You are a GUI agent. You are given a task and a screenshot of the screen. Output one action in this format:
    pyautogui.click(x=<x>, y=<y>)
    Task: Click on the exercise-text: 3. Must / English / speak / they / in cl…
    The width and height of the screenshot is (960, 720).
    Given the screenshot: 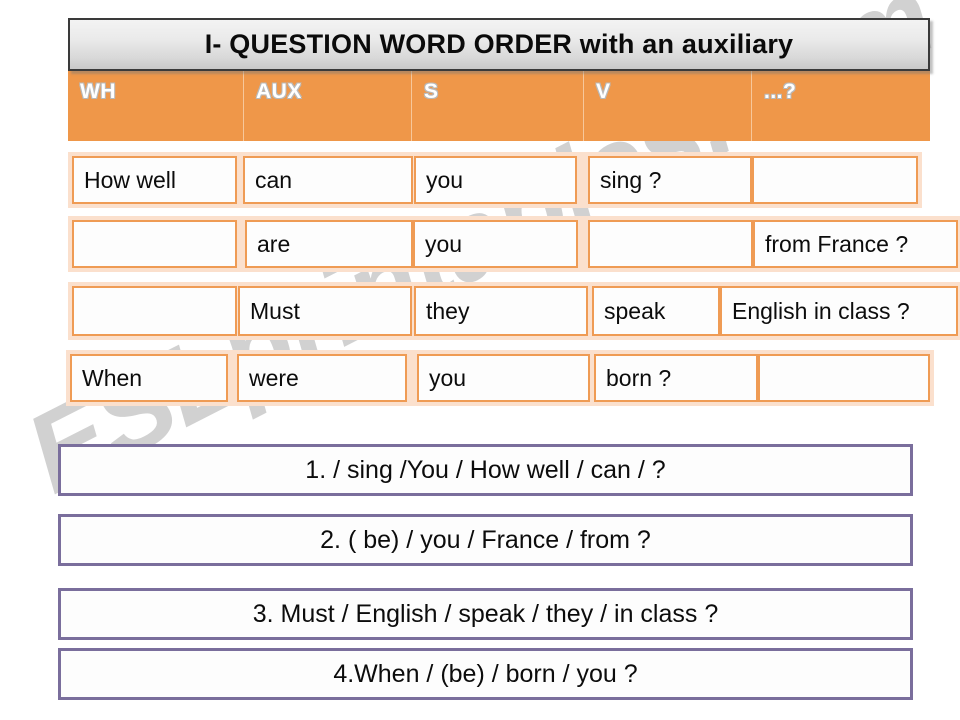 What is the action you would take?
    pyautogui.click(x=485, y=613)
    